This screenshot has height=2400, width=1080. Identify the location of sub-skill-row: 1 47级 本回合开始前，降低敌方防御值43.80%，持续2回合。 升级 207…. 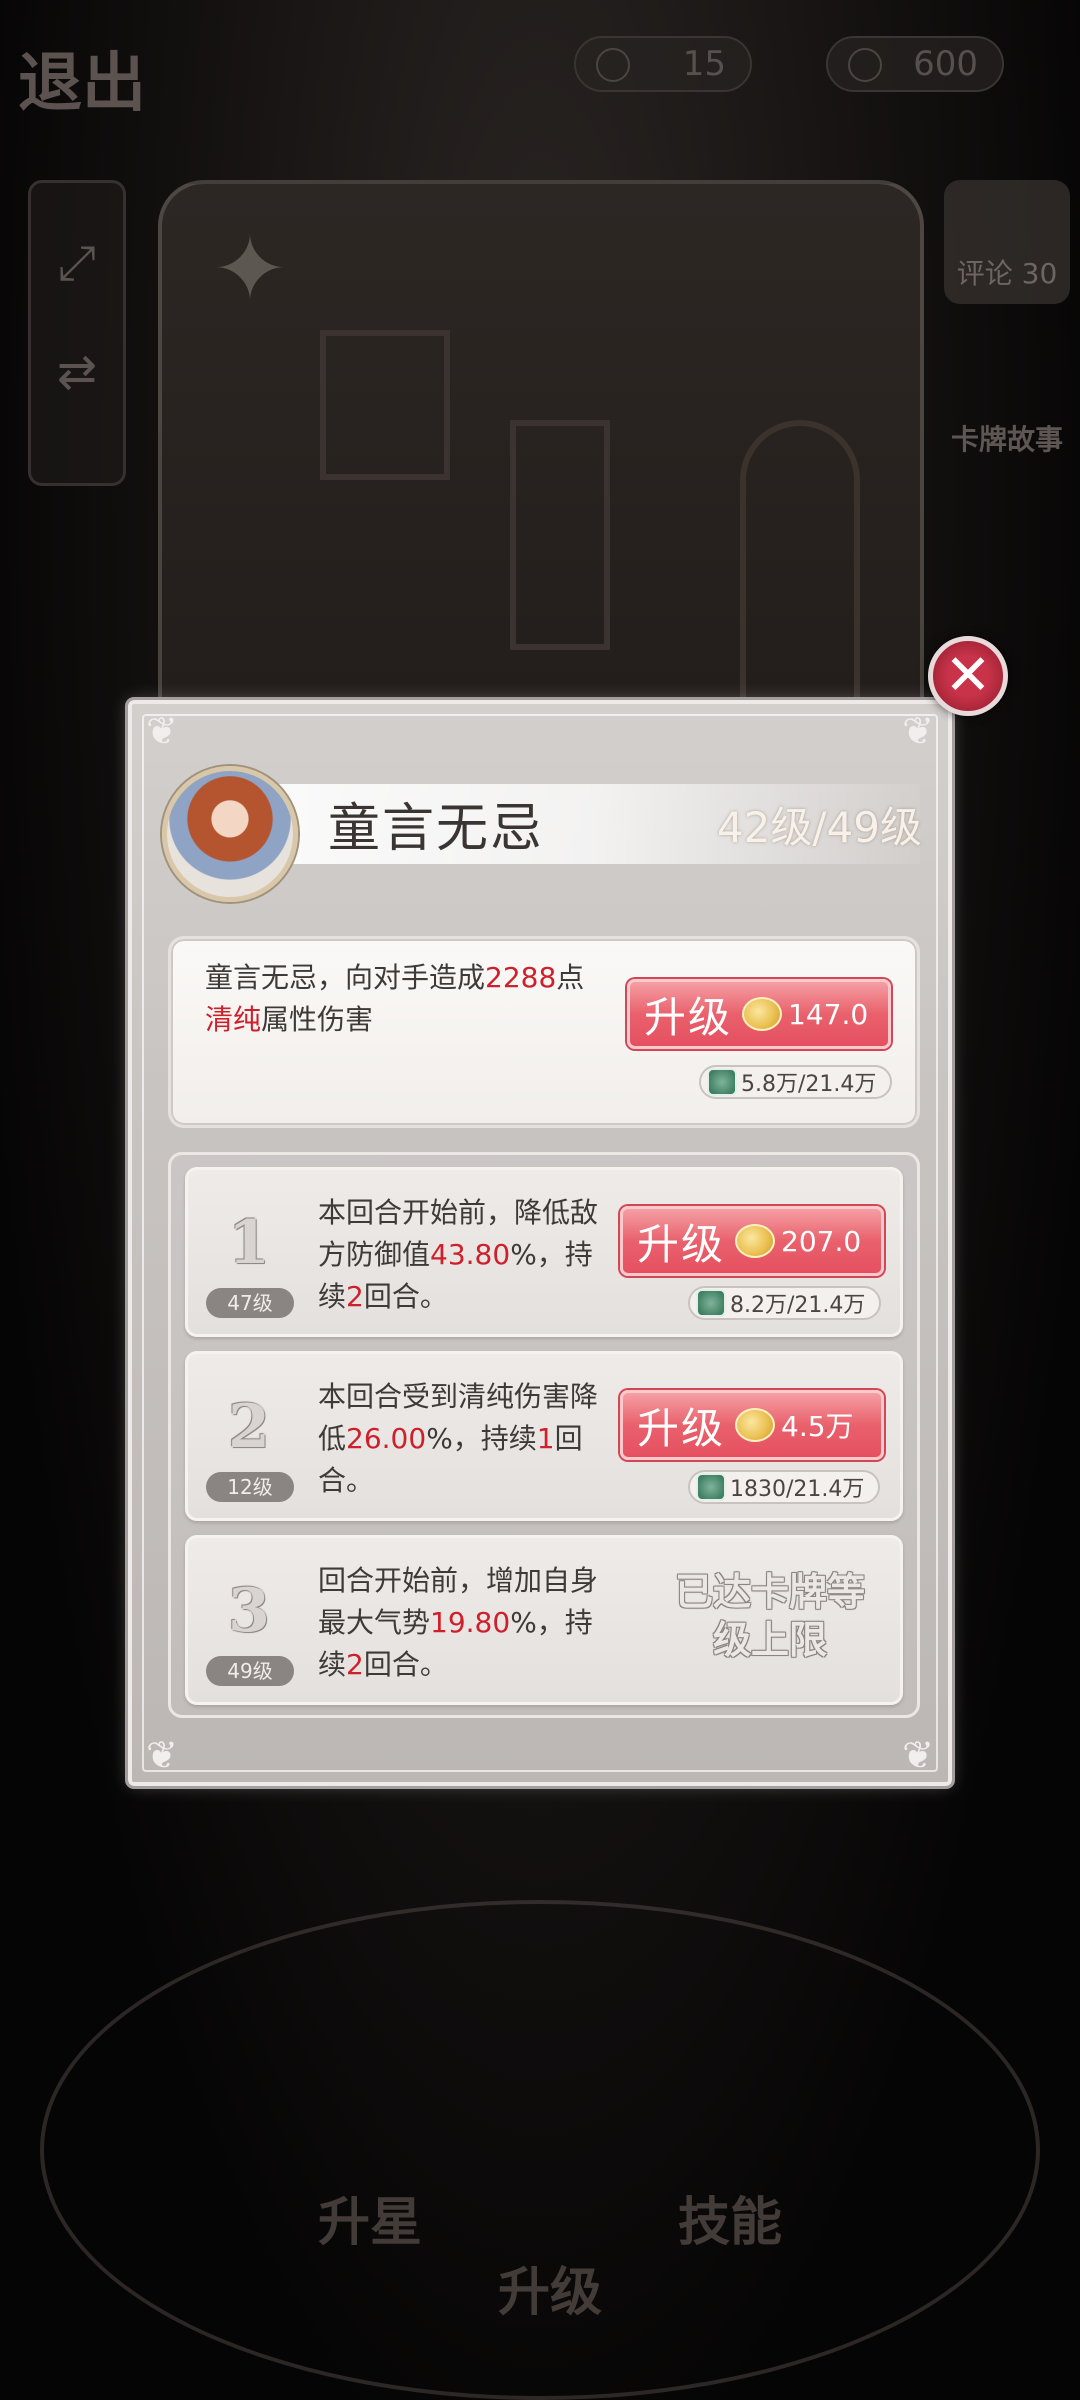
(544, 1252).